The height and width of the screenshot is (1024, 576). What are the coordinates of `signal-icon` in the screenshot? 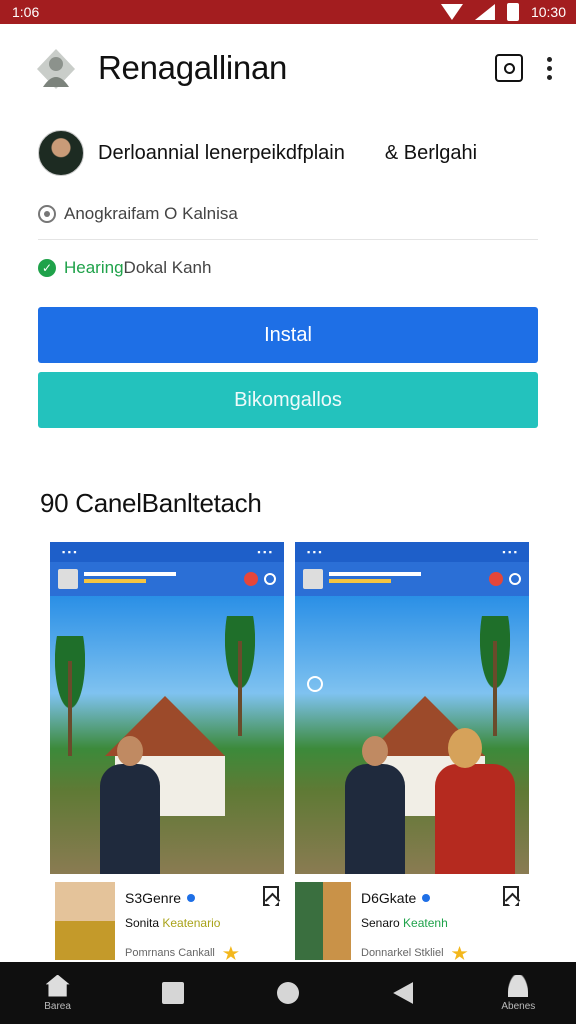 It's located at (484, 12).